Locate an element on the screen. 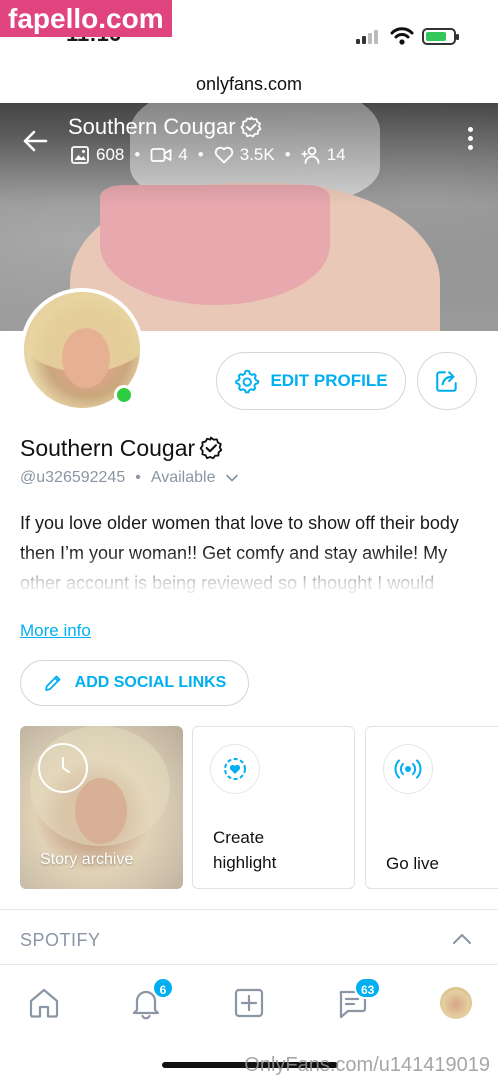  profile-name: Southern Cougar is located at coordinates (121, 448).